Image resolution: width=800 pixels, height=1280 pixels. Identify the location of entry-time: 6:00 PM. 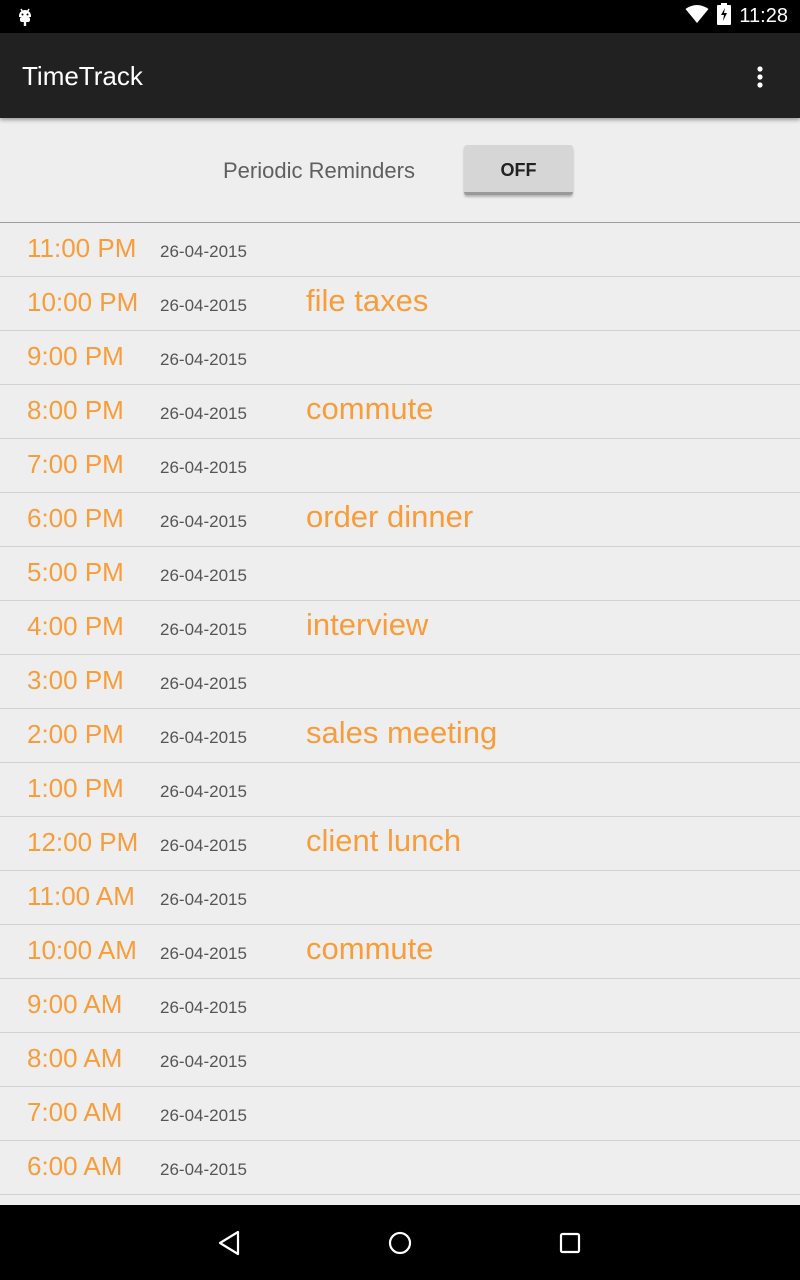
(75, 518).